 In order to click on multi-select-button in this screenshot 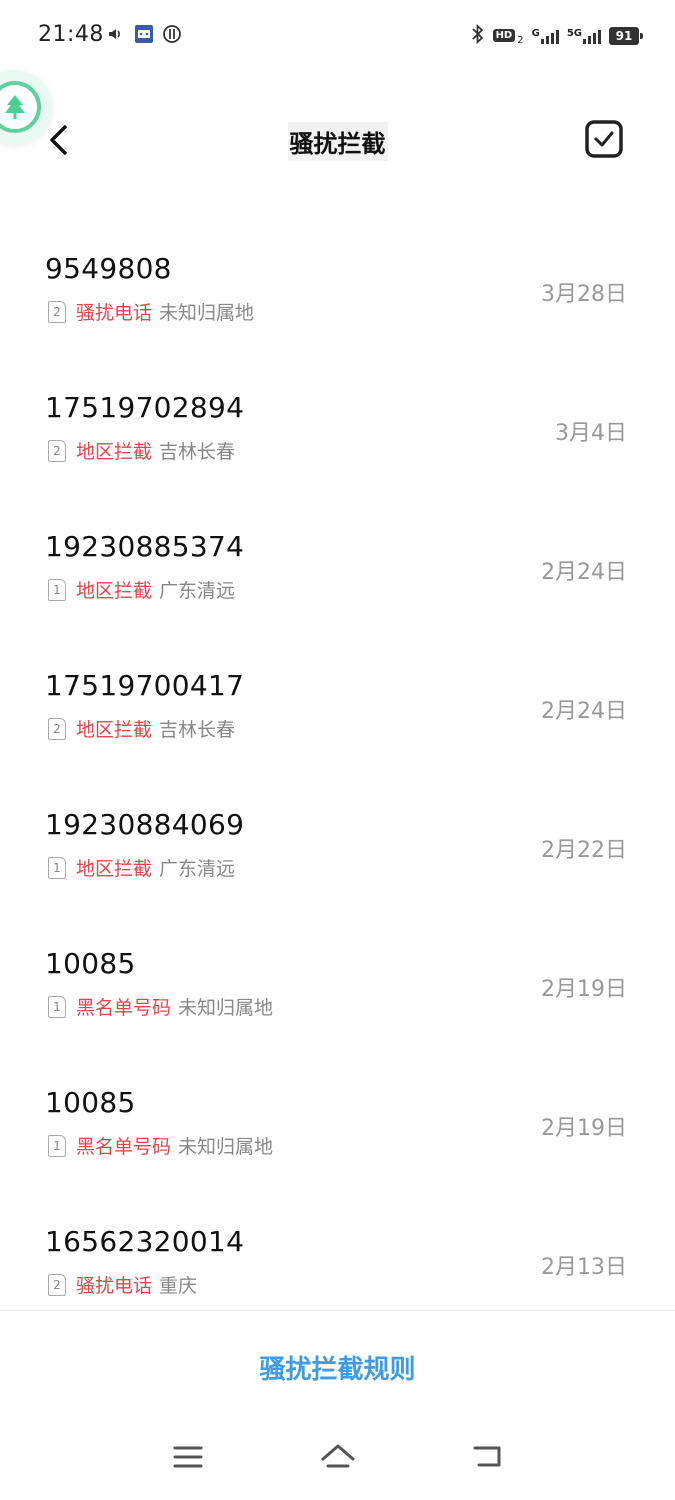, I will do `click(604, 139)`.